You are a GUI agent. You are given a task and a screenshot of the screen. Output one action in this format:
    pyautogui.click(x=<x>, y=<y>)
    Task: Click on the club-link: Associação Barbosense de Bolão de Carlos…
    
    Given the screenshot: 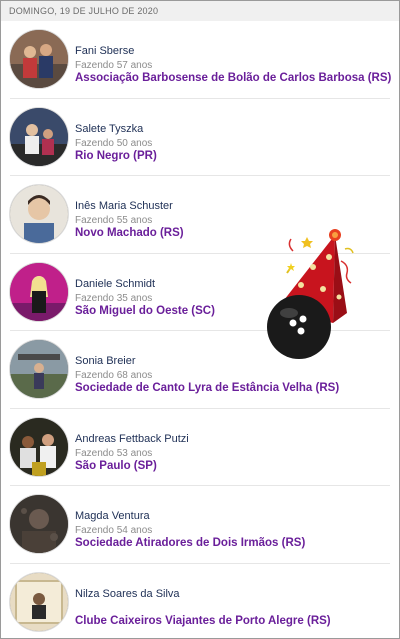 What is the action you would take?
    pyautogui.click(x=233, y=78)
    